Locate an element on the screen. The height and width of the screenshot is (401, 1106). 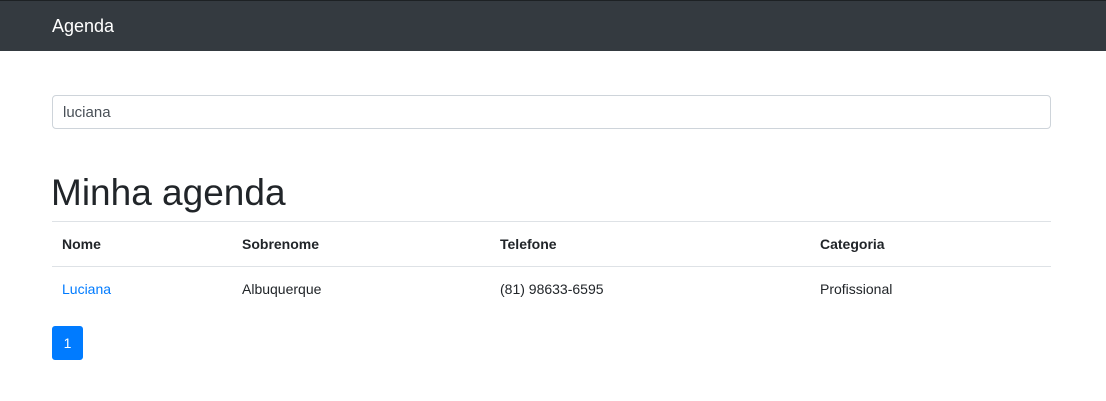
pagination-page-button: 1 is located at coordinates (67, 343).